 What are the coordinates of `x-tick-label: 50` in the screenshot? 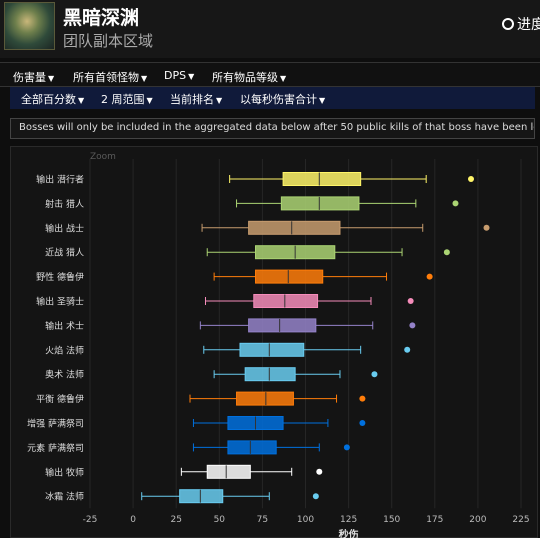 It's located at (220, 520).